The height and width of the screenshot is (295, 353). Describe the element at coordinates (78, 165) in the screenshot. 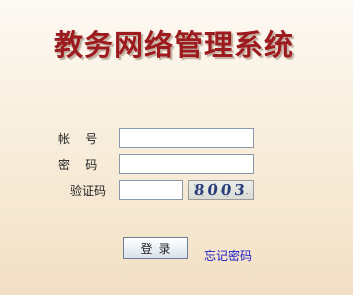

I see `password-label: 密 码` at that location.